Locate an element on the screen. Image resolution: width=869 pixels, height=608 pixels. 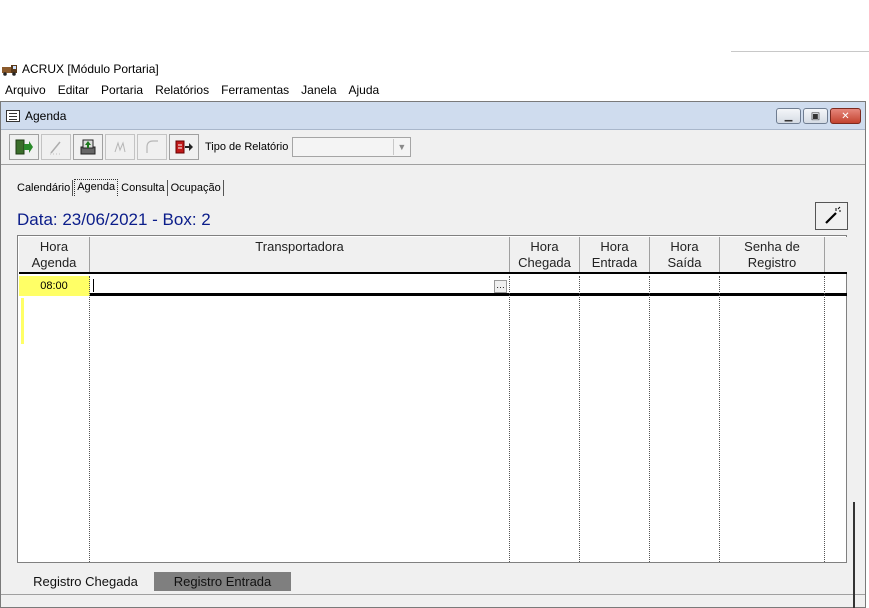
minimize-icon: ▁ is located at coordinates (788, 116).